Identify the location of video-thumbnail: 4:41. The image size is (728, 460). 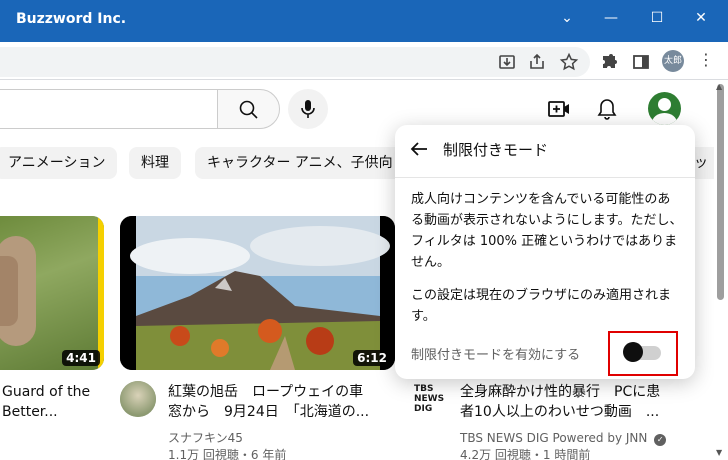
(52, 293).